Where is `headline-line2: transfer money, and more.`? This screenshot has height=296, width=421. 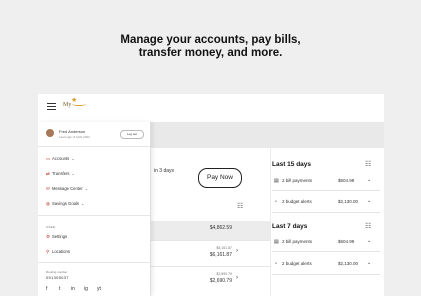 headline-line2: transfer money, and more. is located at coordinates (210, 53).